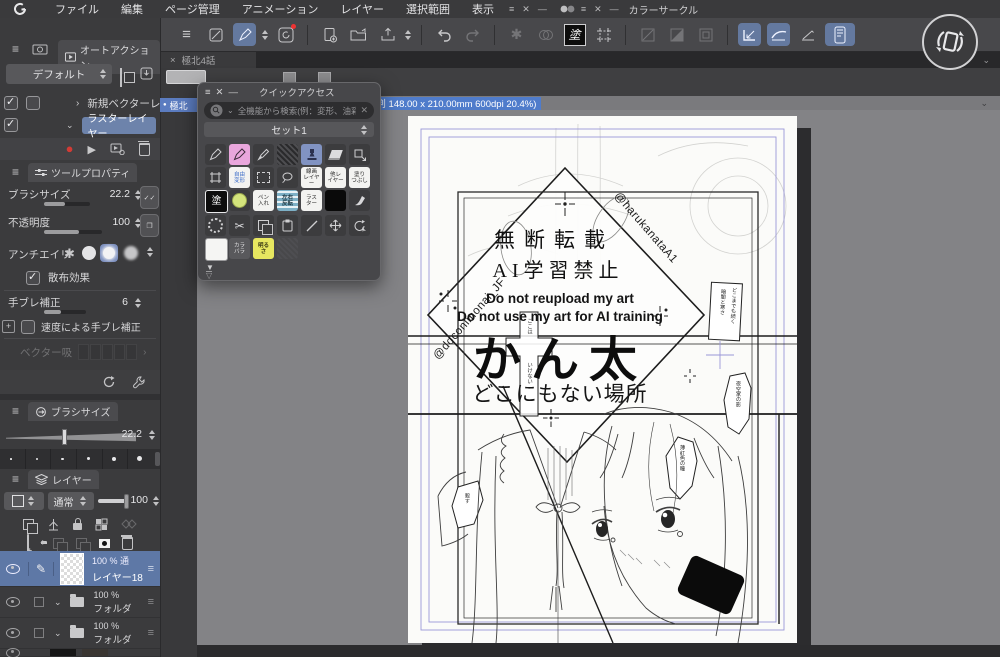  What do you see at coordinates (285, 34) in the screenshot?
I see `clip-studio-badge-icon` at bounding box center [285, 34].